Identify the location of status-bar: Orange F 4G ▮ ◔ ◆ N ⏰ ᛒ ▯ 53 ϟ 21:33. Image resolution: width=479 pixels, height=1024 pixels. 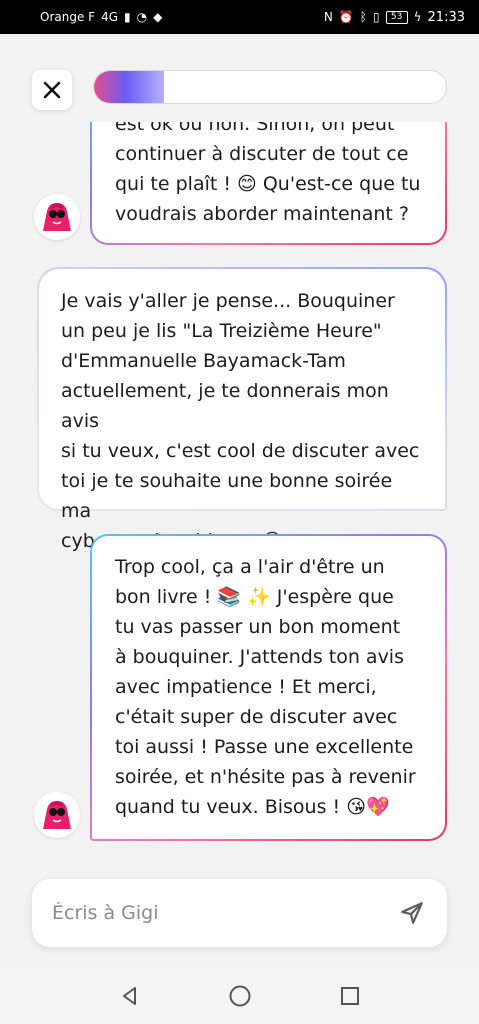
(239, 17).